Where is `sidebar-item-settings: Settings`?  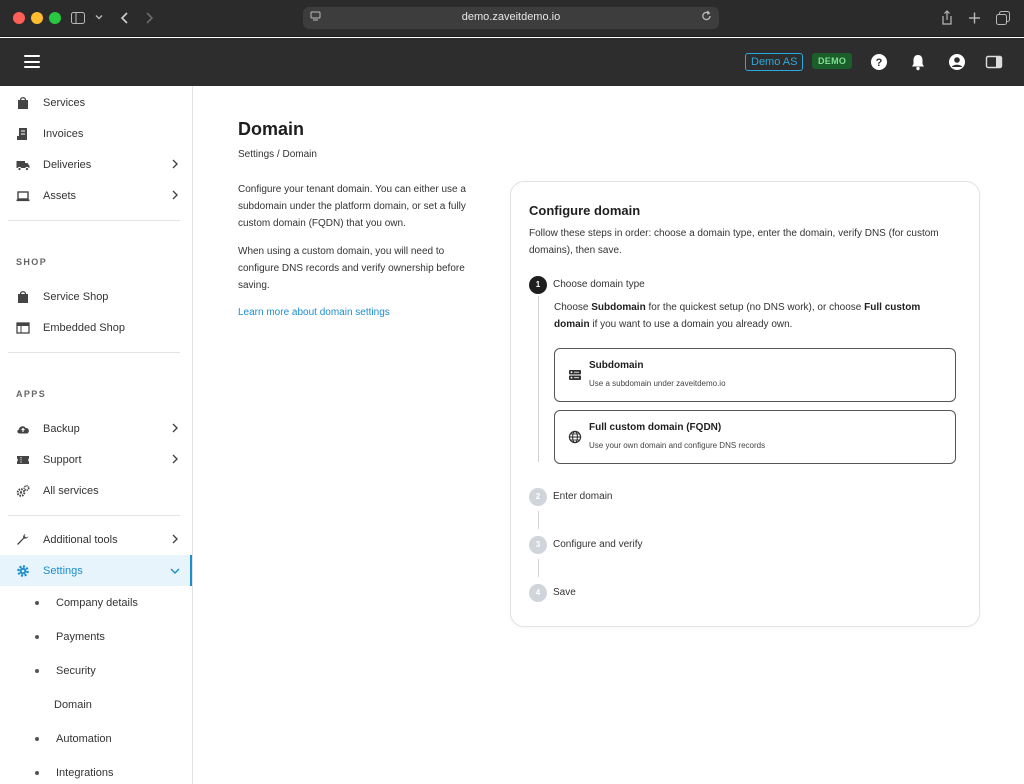
sidebar-item-settings: Settings is located at coordinates (96, 570).